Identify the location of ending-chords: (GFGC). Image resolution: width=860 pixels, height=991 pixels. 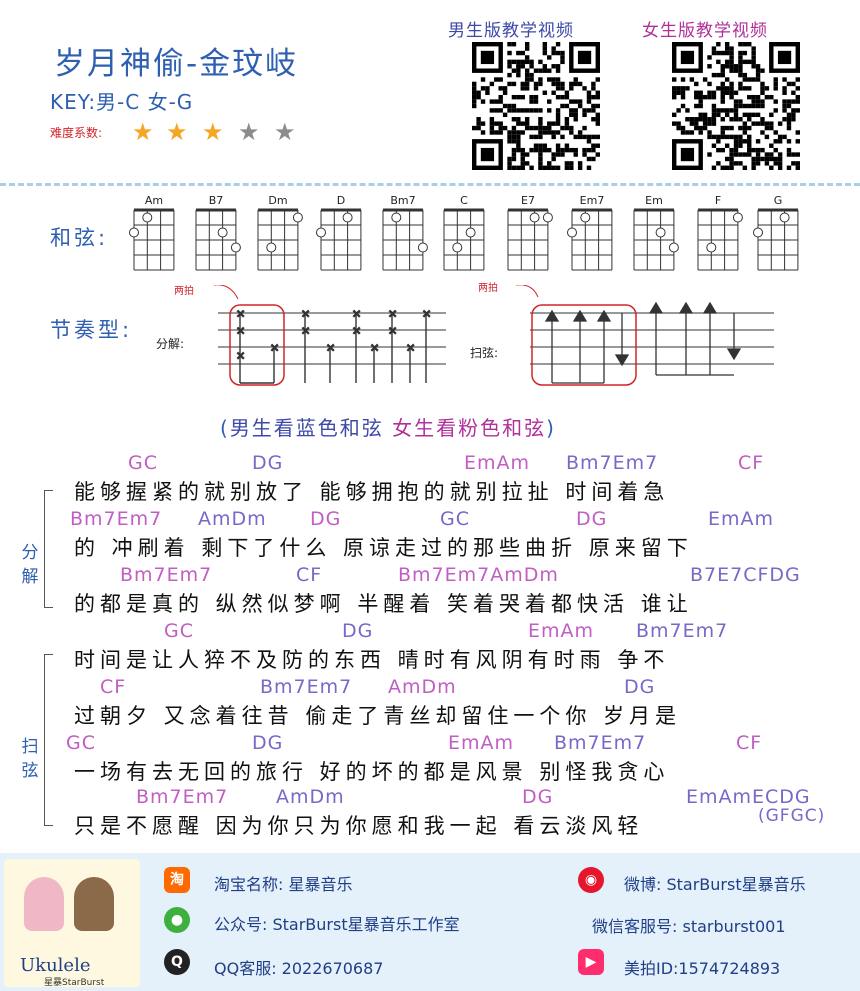
(792, 816).